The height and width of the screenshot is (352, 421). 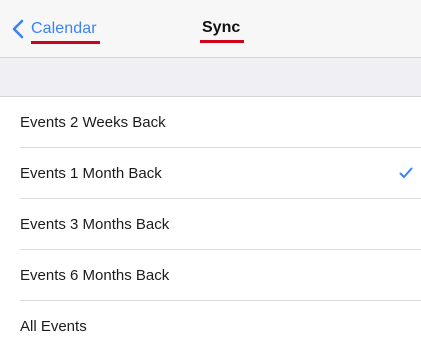 What do you see at coordinates (65, 32) in the screenshot?
I see `back-button-label: Calendar` at bounding box center [65, 32].